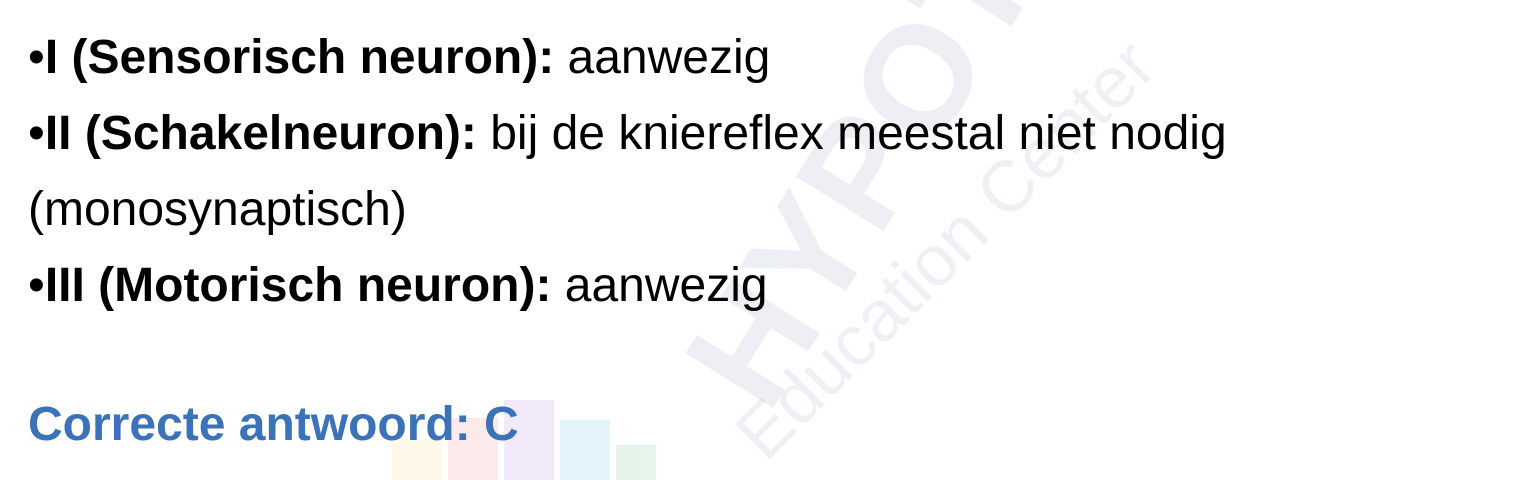 This screenshot has height=480, width=1528. What do you see at coordinates (273, 424) in the screenshot?
I see `correct-answer: Correcte antwoord: C` at bounding box center [273, 424].